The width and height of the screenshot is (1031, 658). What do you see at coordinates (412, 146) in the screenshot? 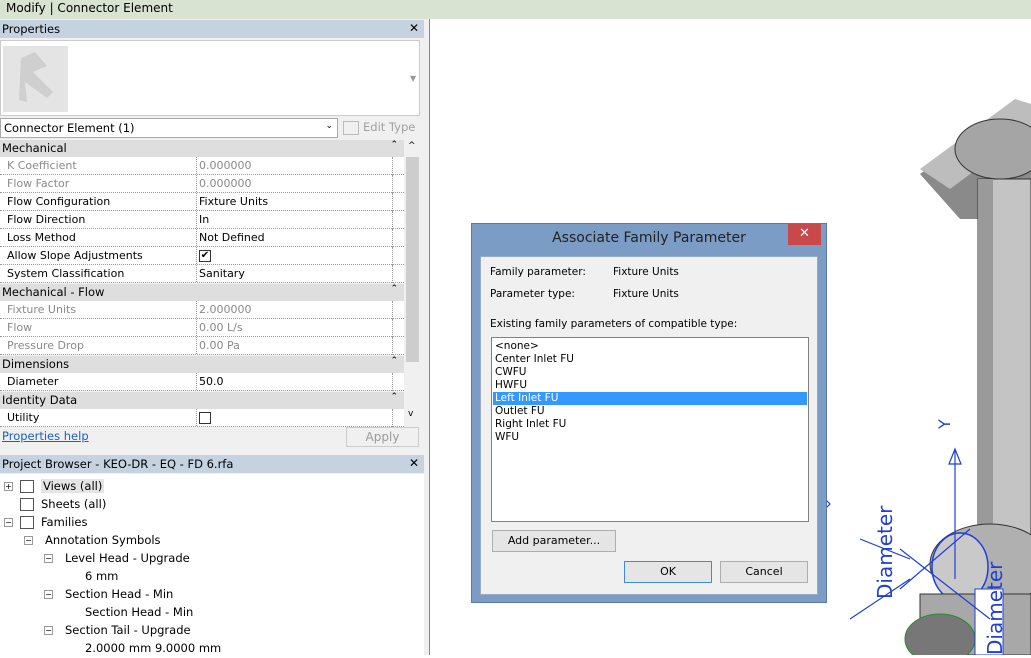
I see `scroll-up-icon: ^` at bounding box center [412, 146].